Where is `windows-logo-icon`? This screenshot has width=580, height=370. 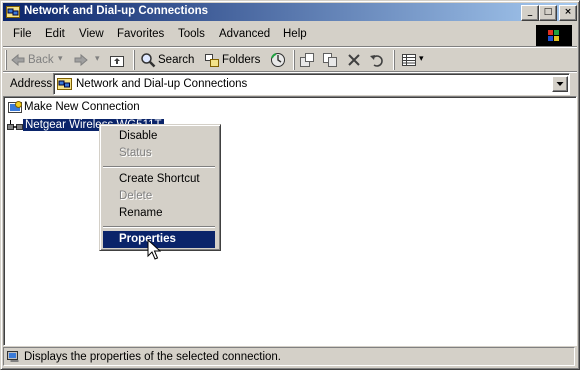 windows-logo-icon is located at coordinates (554, 36).